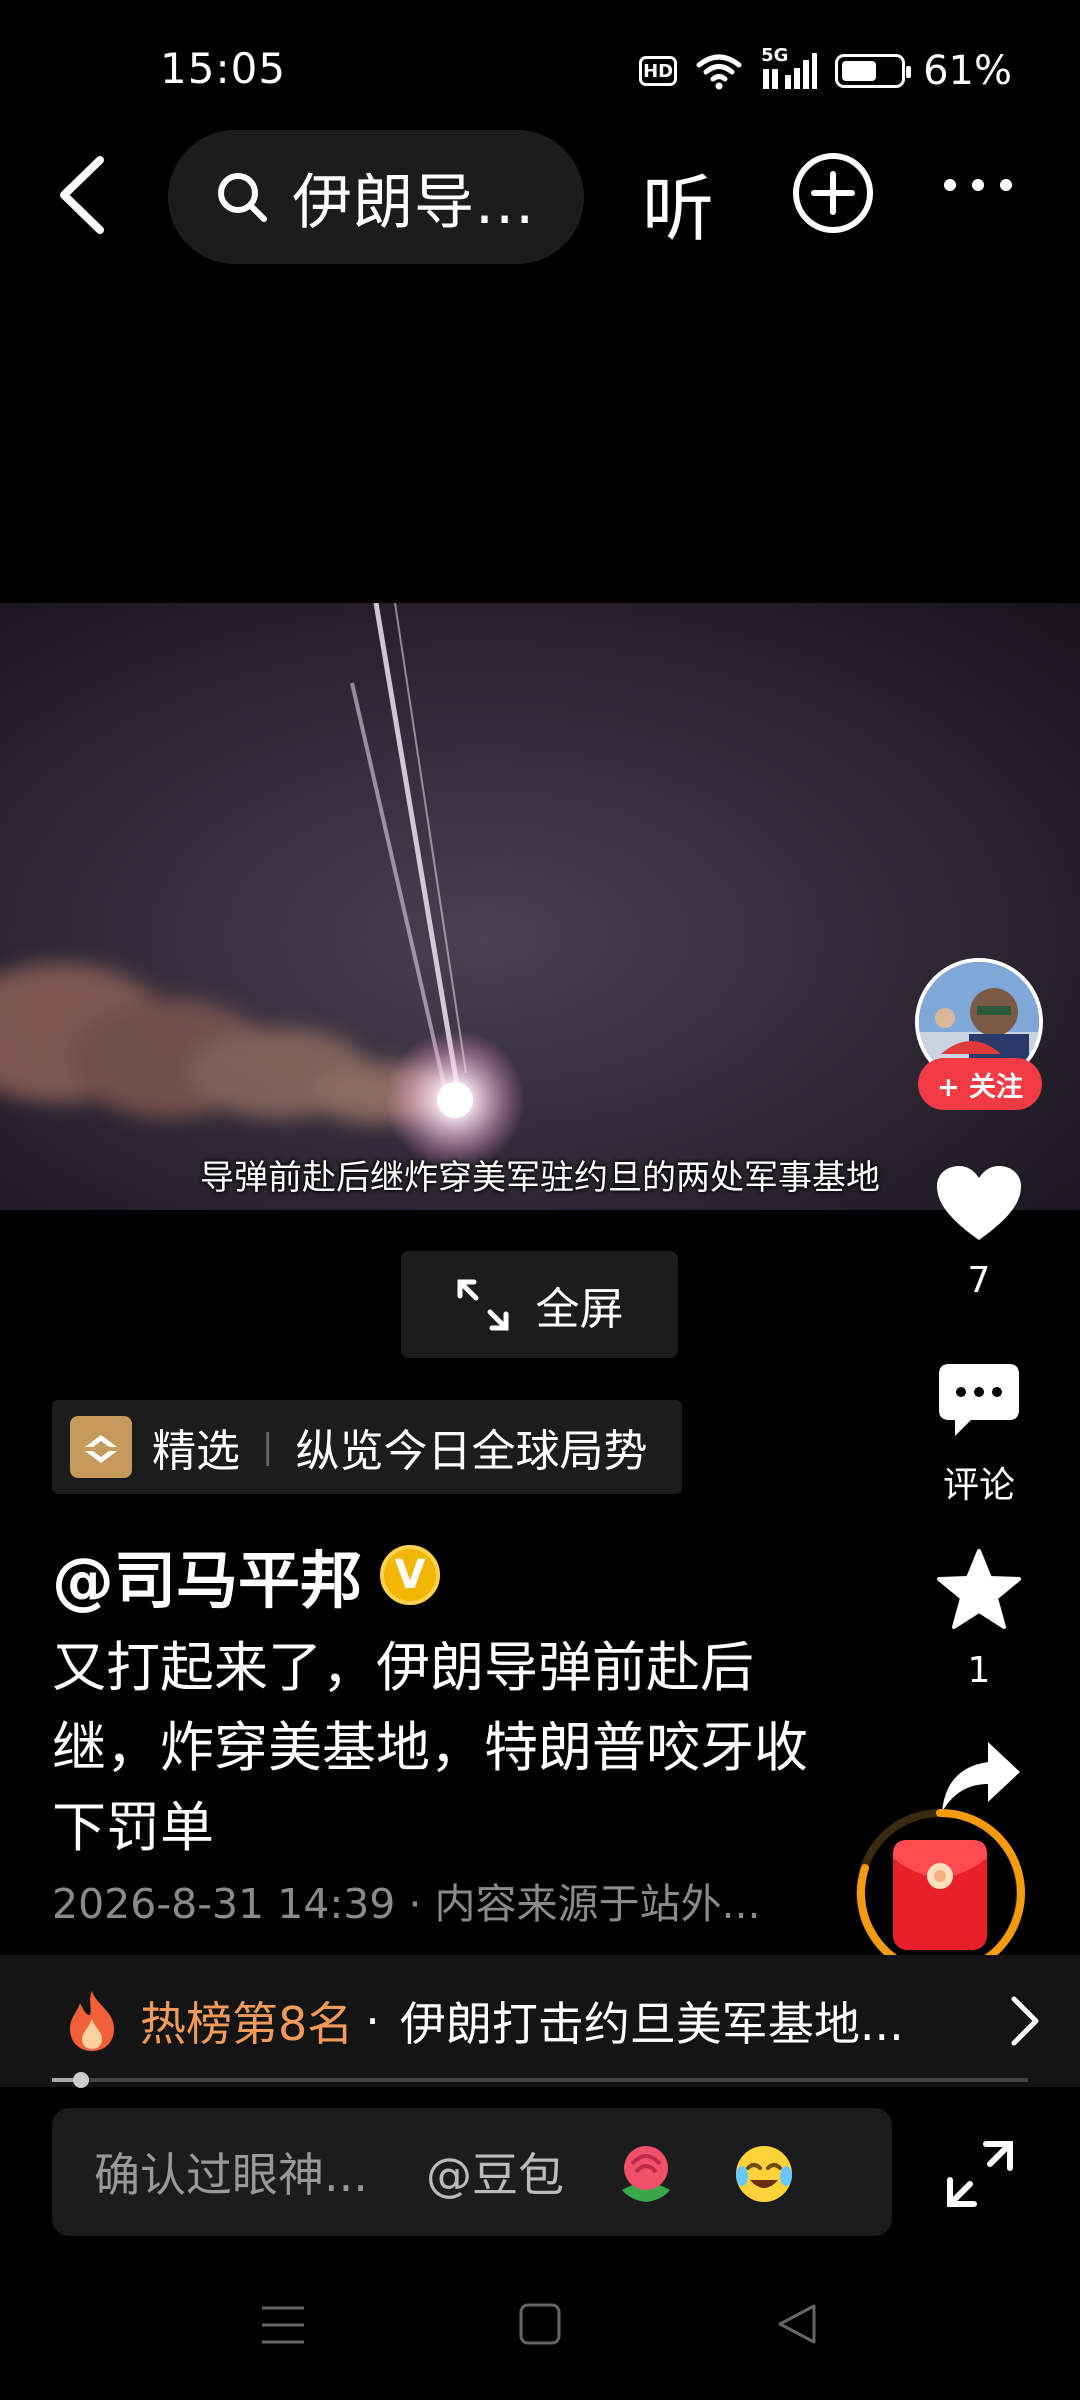  I want to click on expand-icon, so click(980, 2174).